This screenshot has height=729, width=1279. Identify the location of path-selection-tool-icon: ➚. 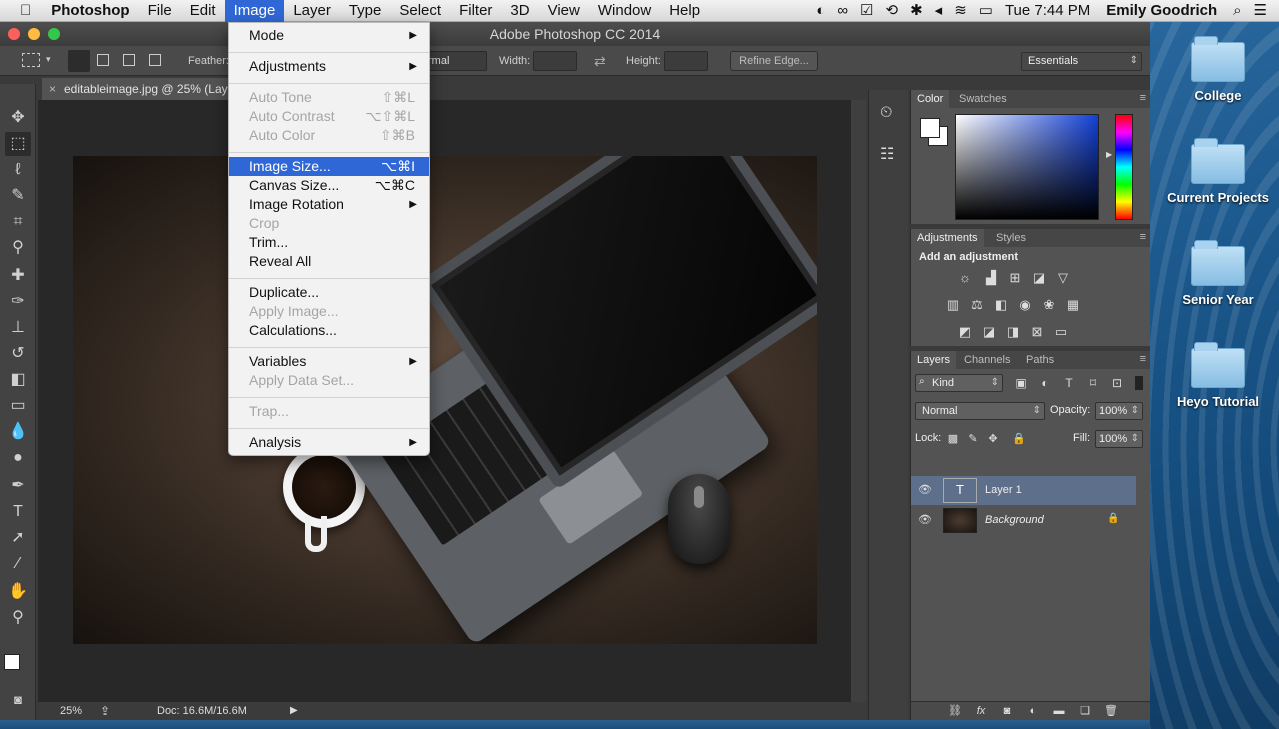
(18, 538).